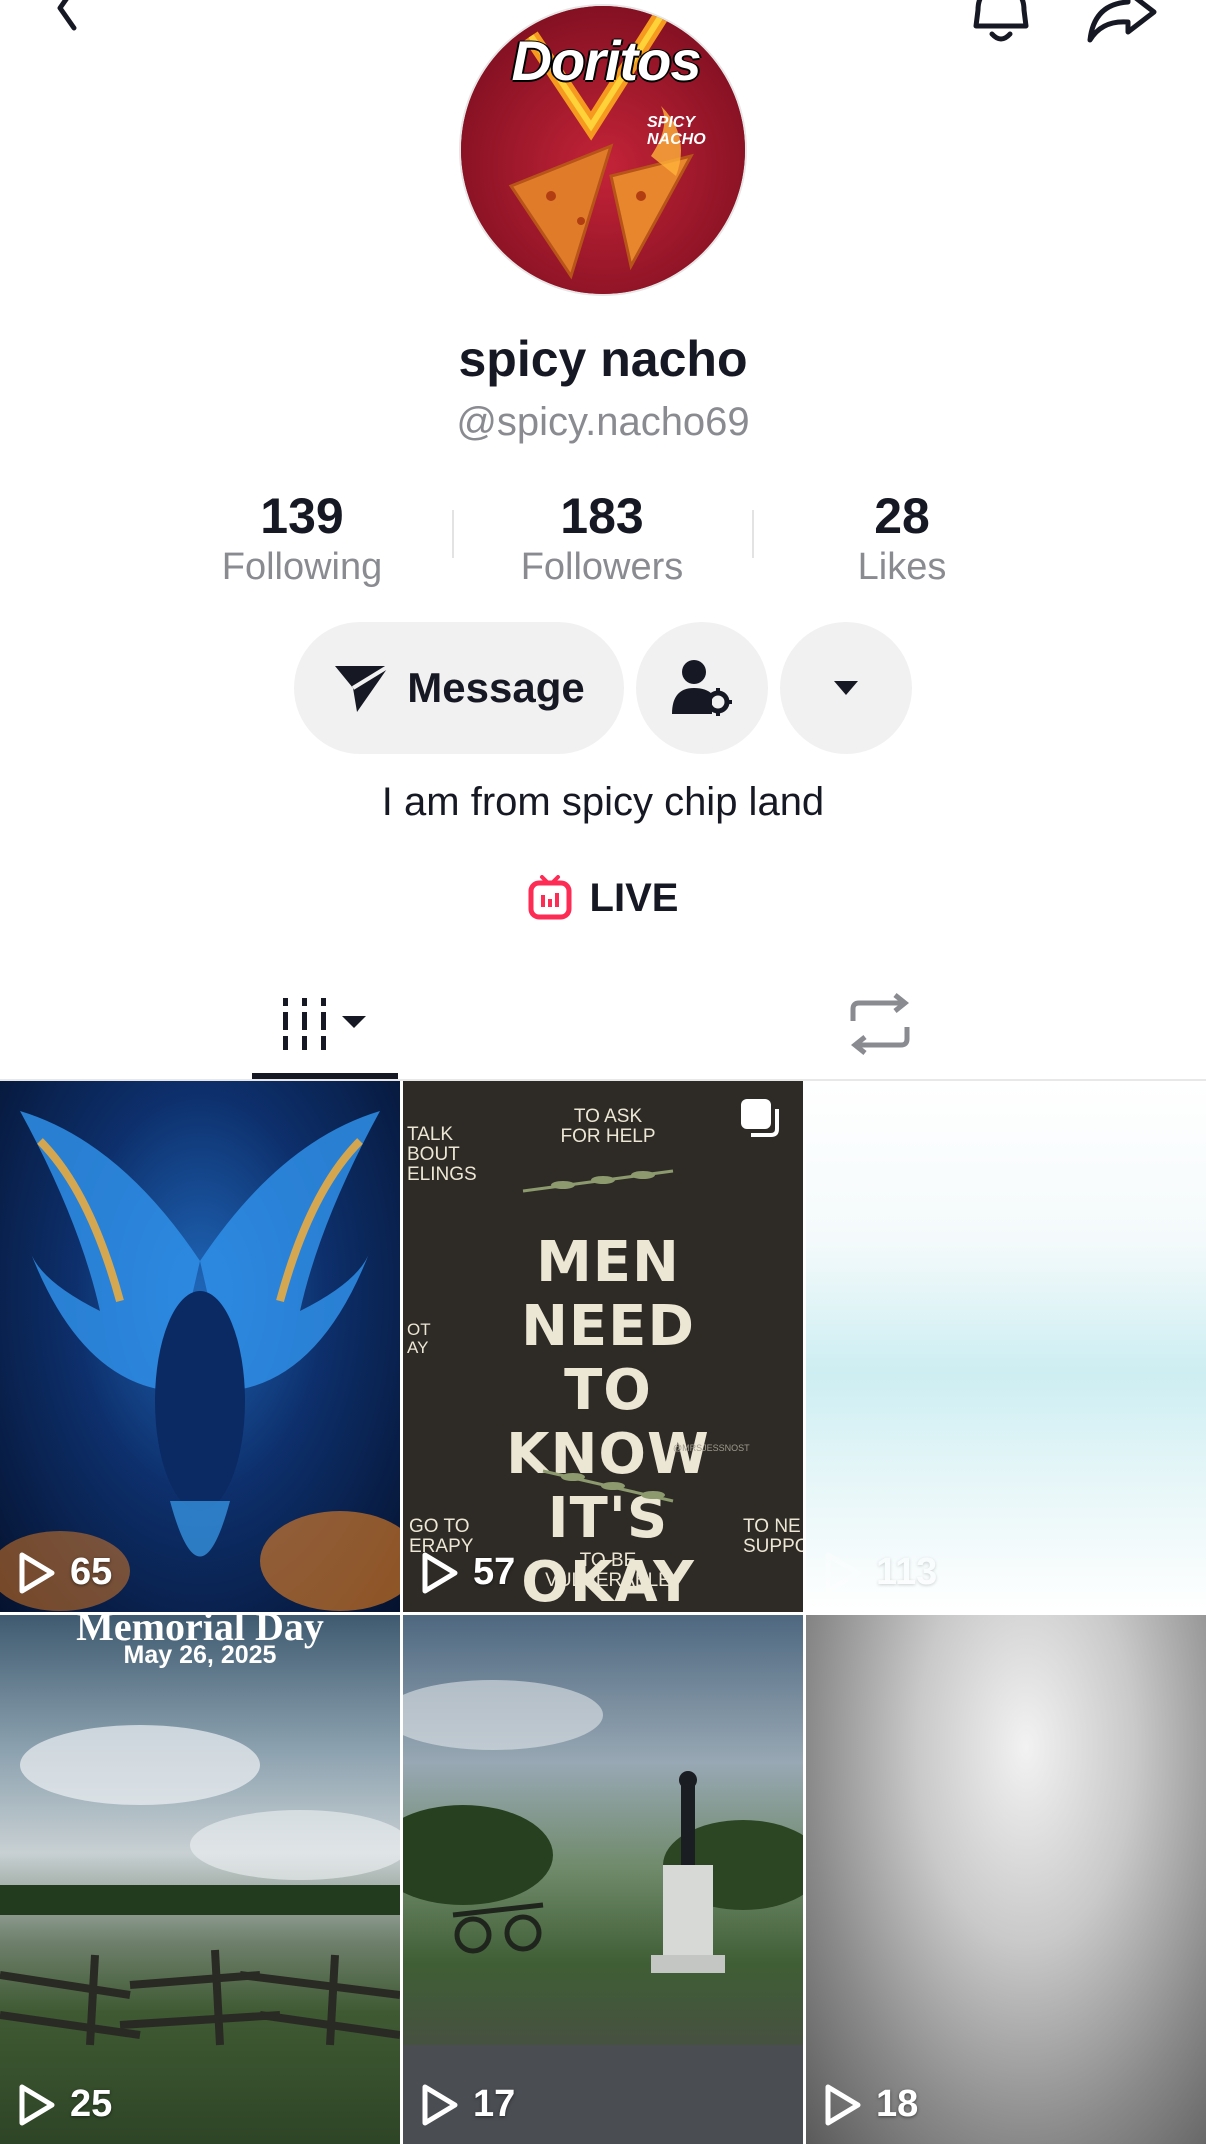 The width and height of the screenshot is (1206, 2144). I want to click on message-label: Message, so click(496, 687).